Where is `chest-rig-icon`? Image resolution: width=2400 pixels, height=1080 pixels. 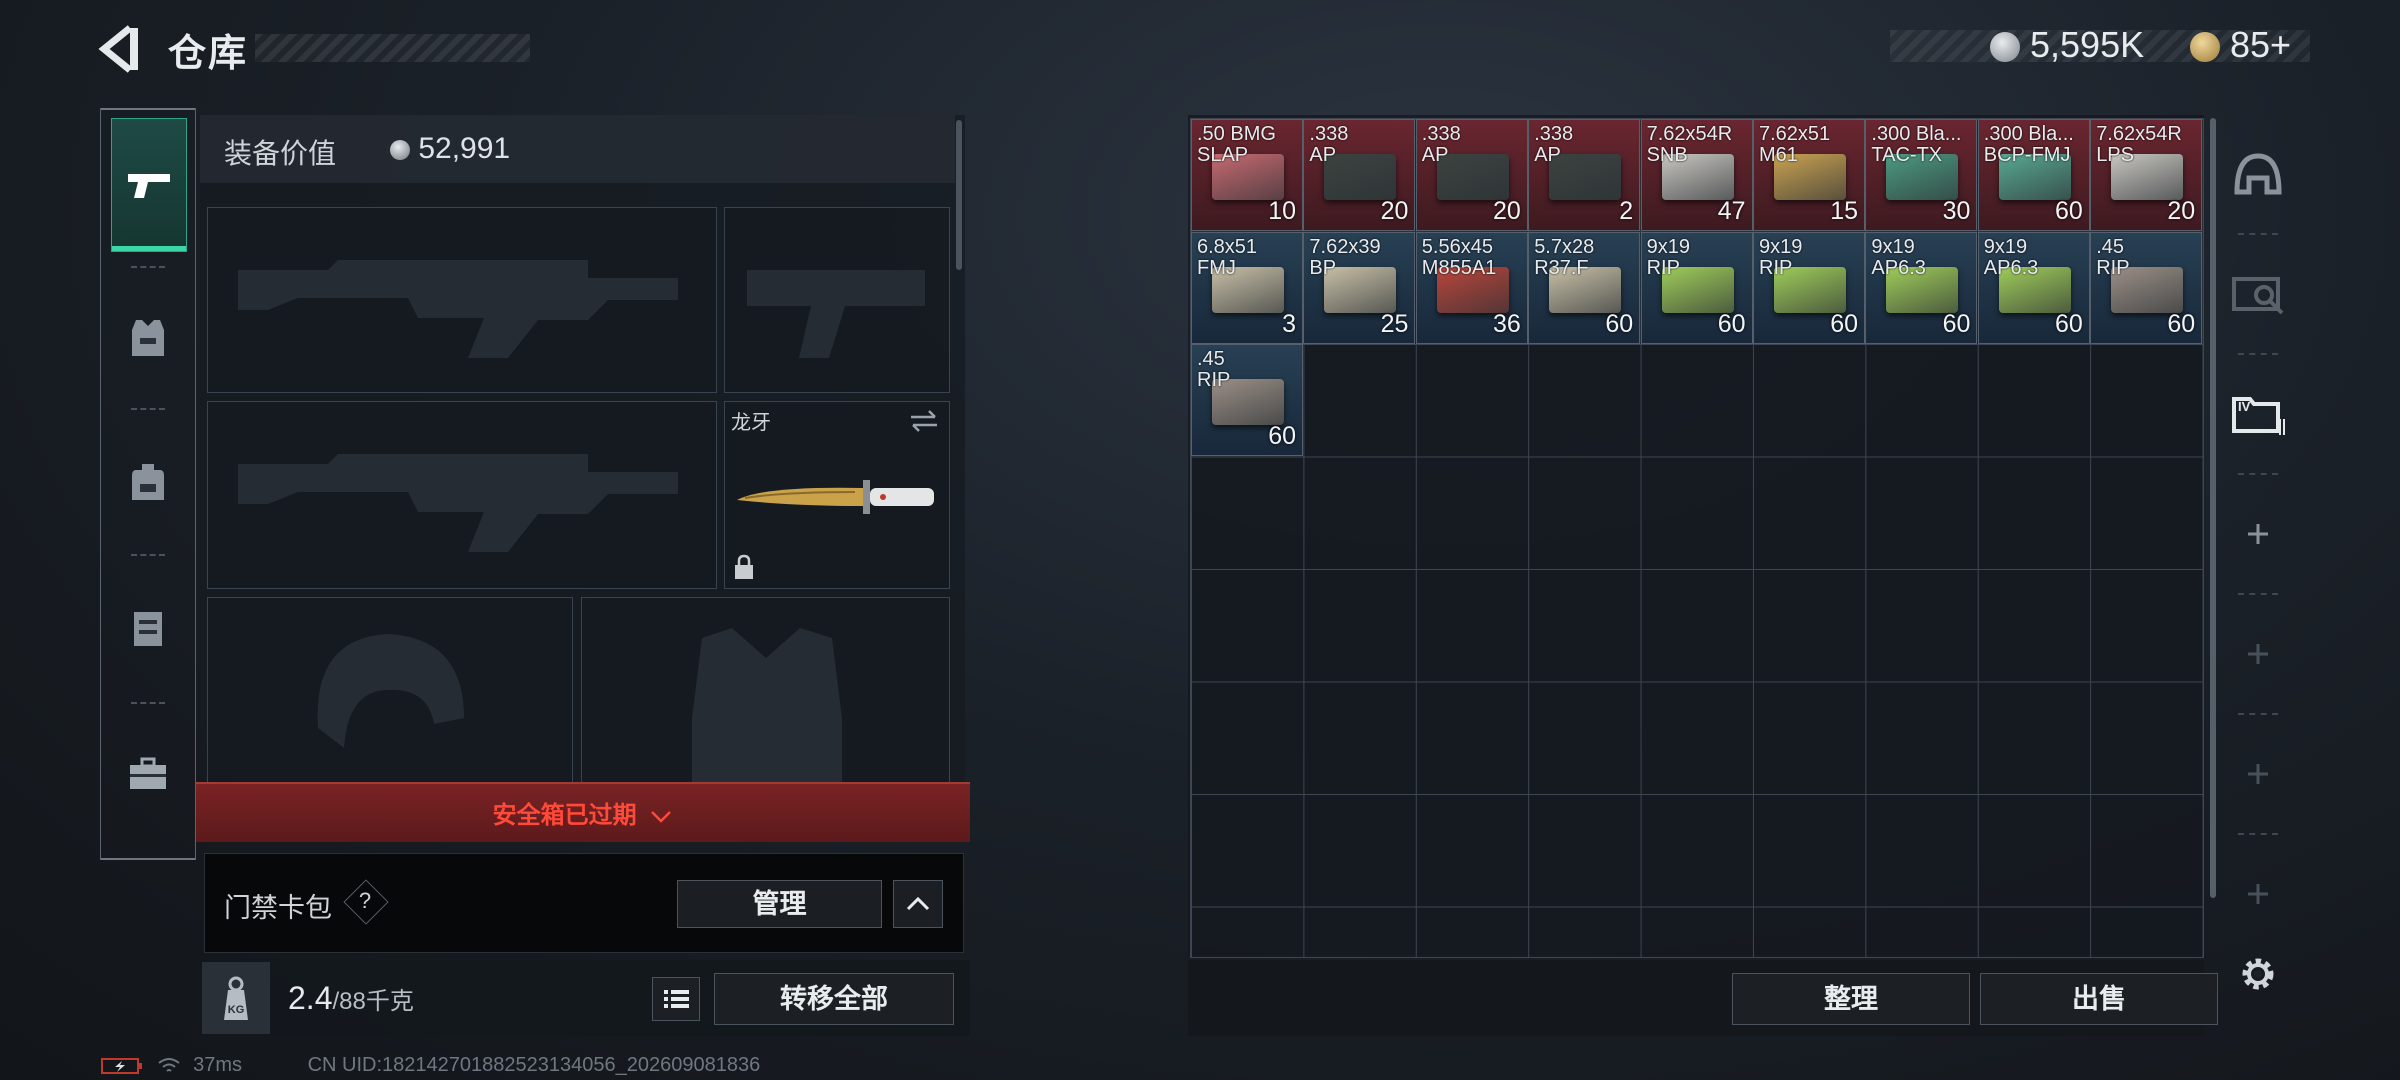 chest-rig-icon is located at coordinates (148, 629).